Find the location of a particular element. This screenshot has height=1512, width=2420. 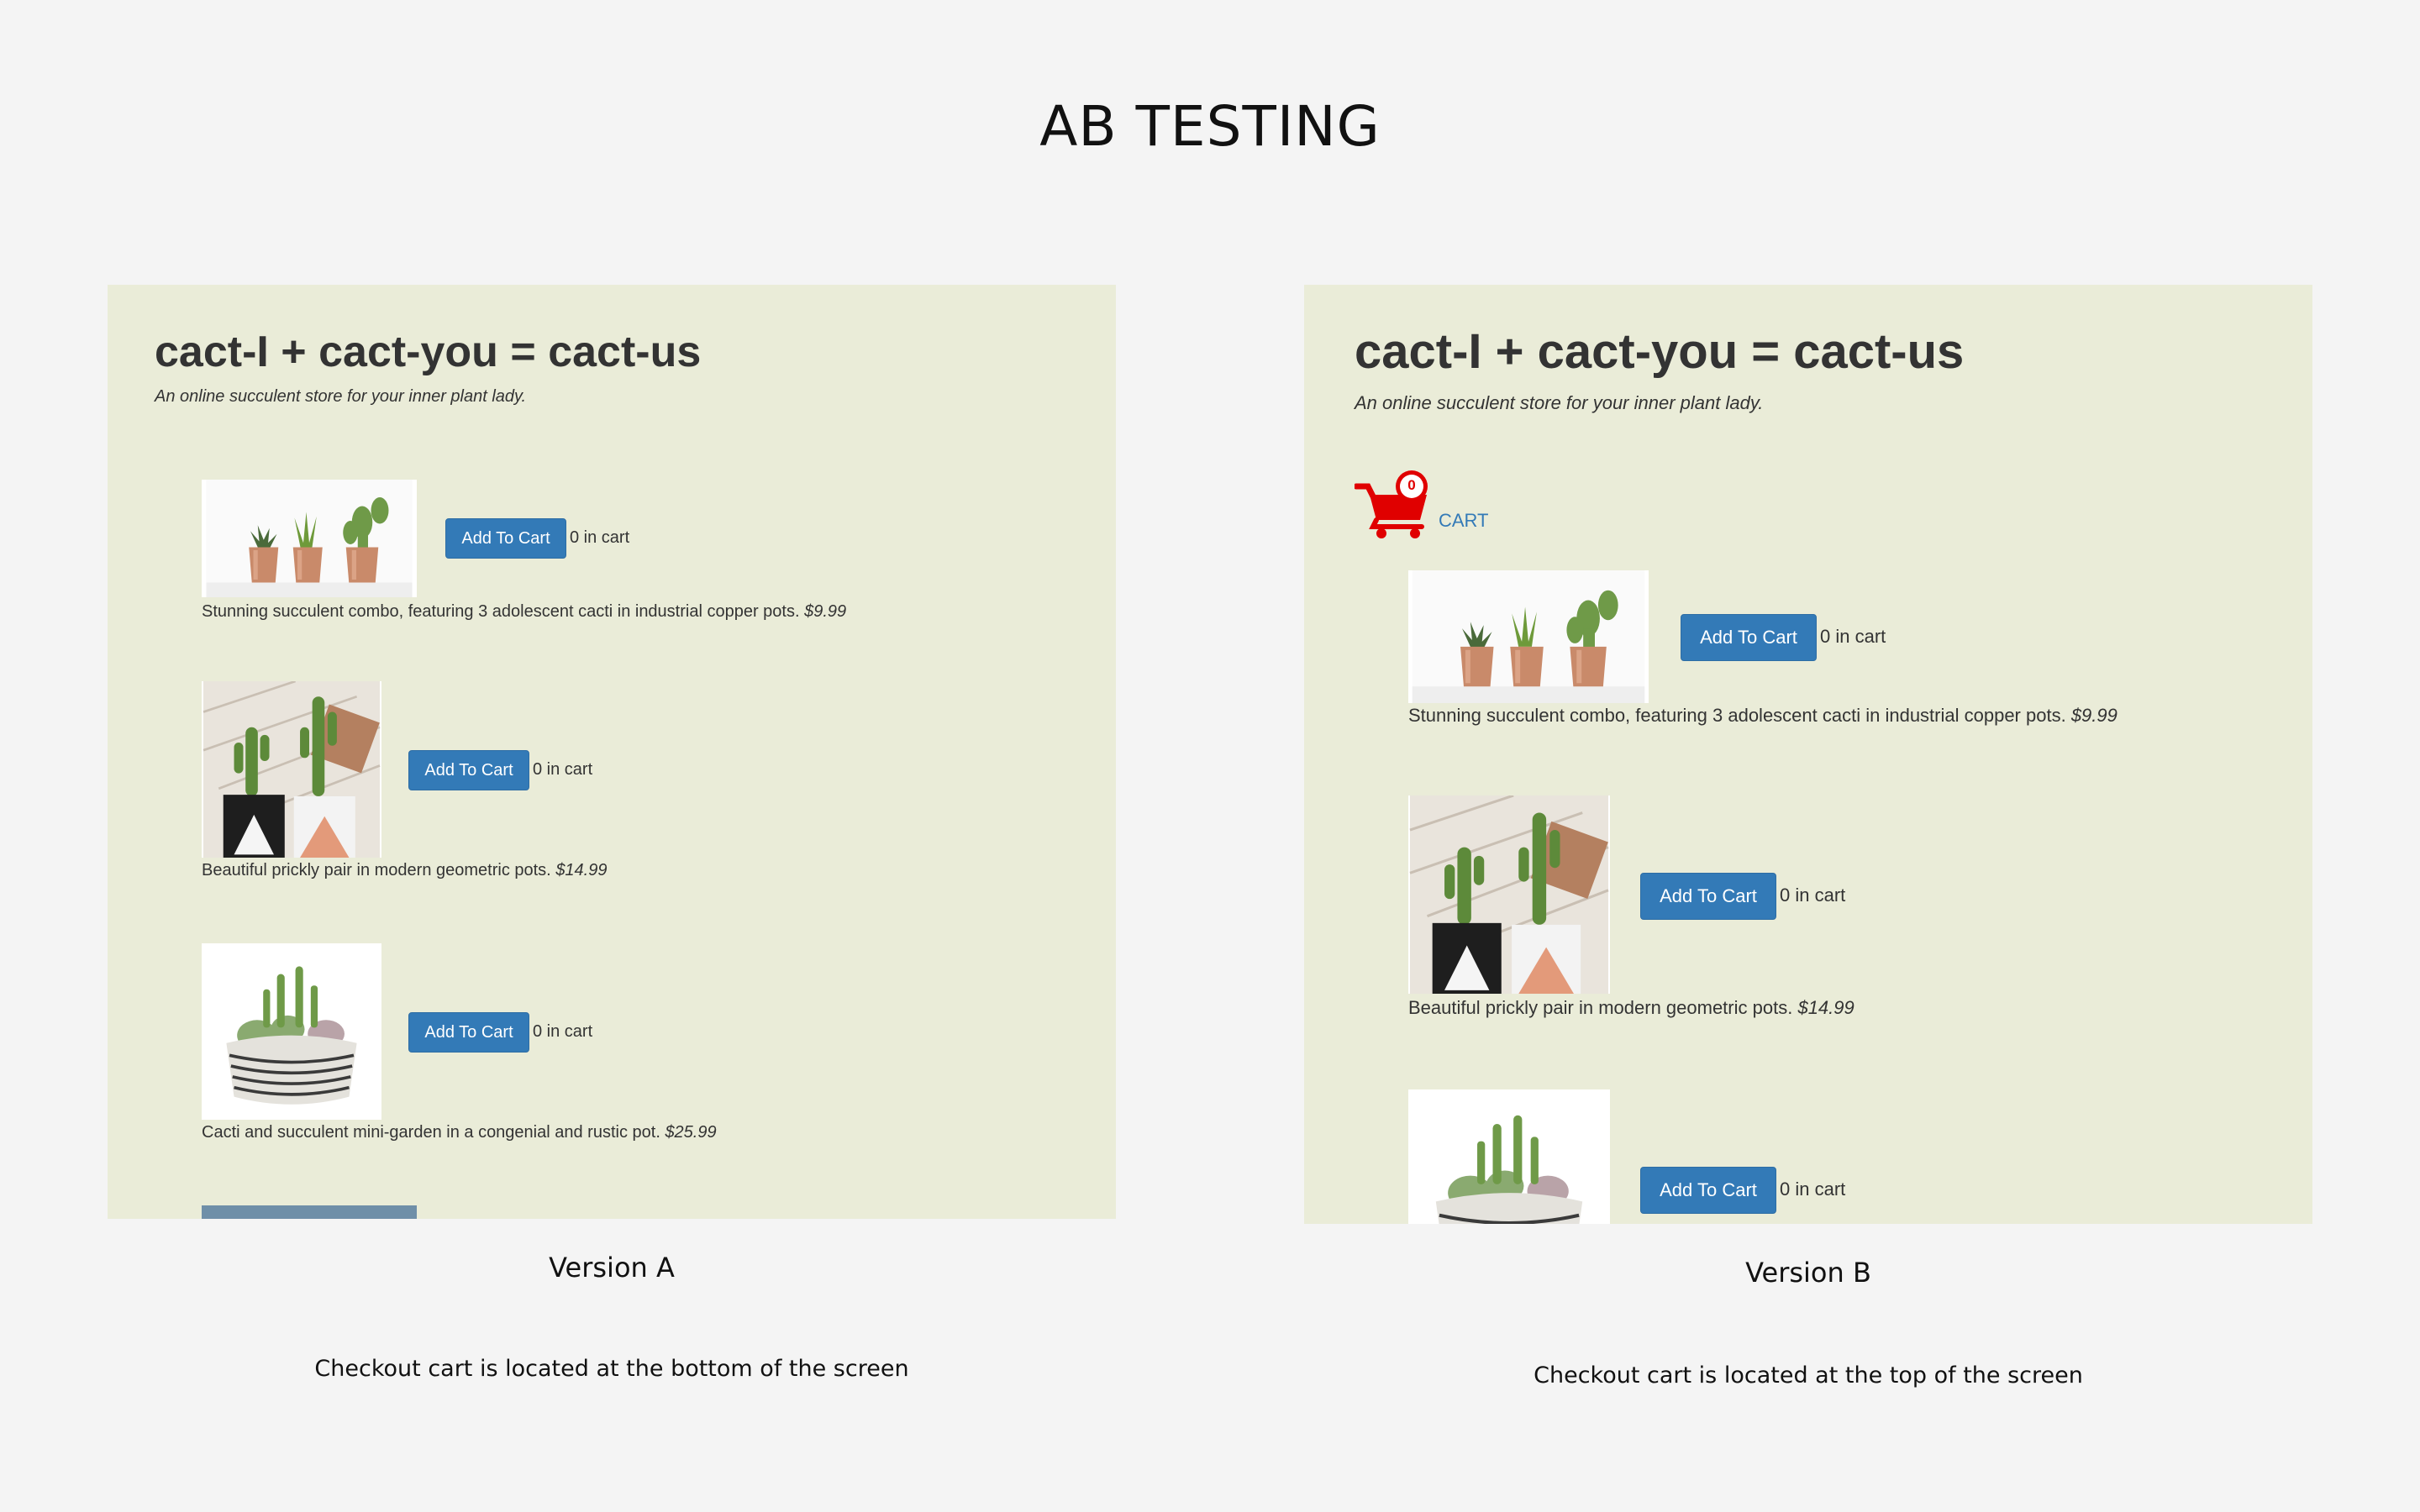

page-title: AB TESTING is located at coordinates (1210, 126).